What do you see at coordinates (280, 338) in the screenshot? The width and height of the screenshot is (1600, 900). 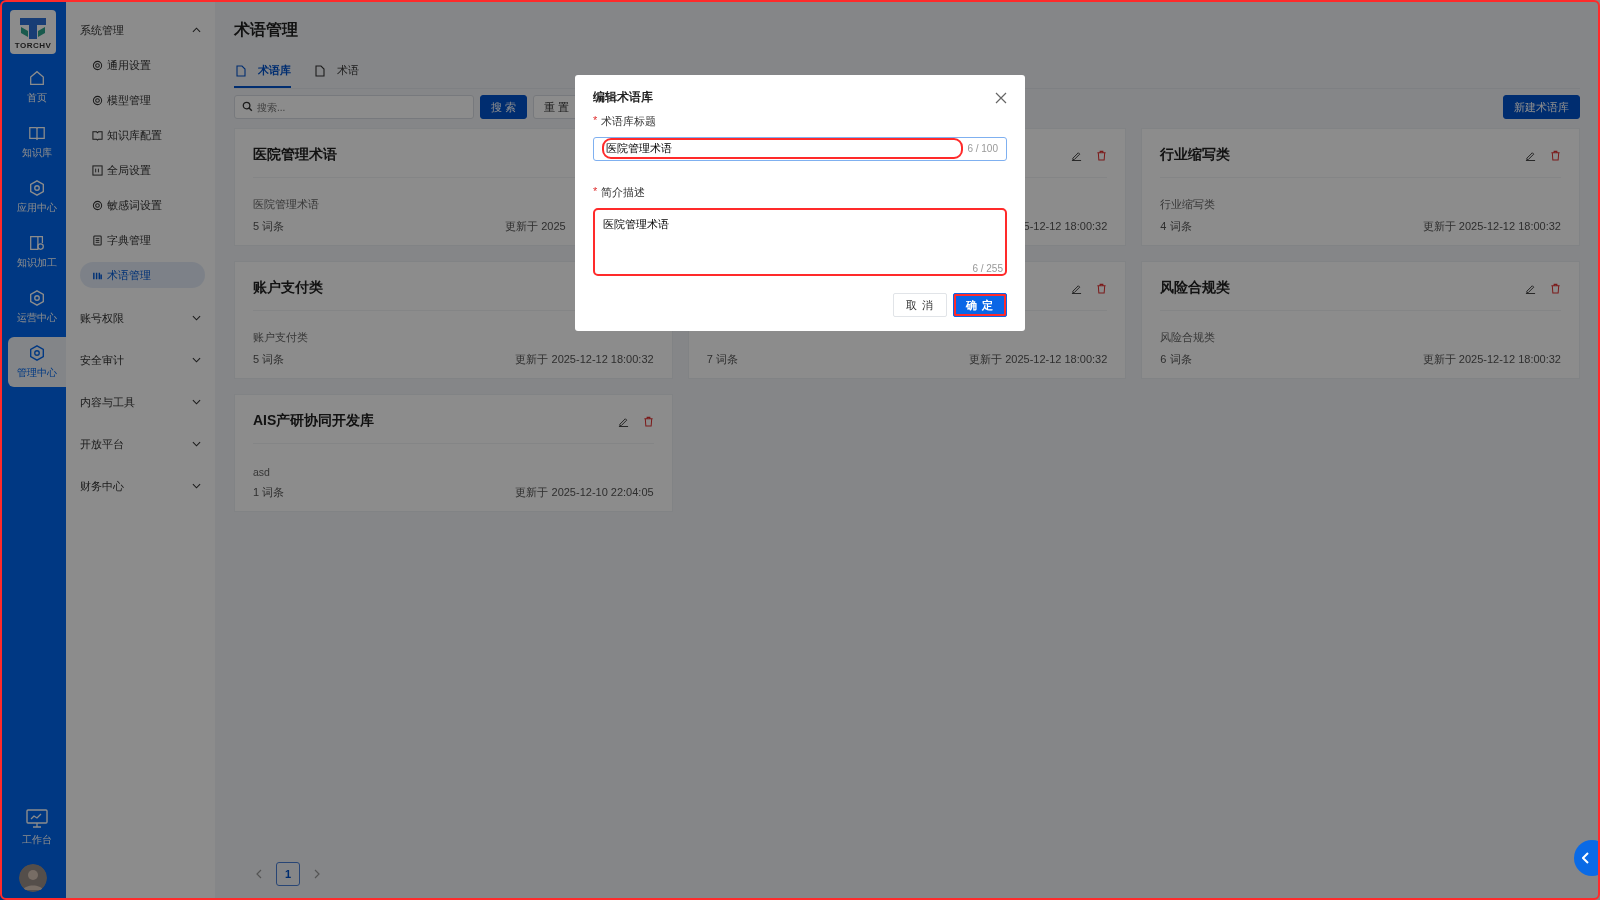 I see `card-description: 账户支付类` at bounding box center [280, 338].